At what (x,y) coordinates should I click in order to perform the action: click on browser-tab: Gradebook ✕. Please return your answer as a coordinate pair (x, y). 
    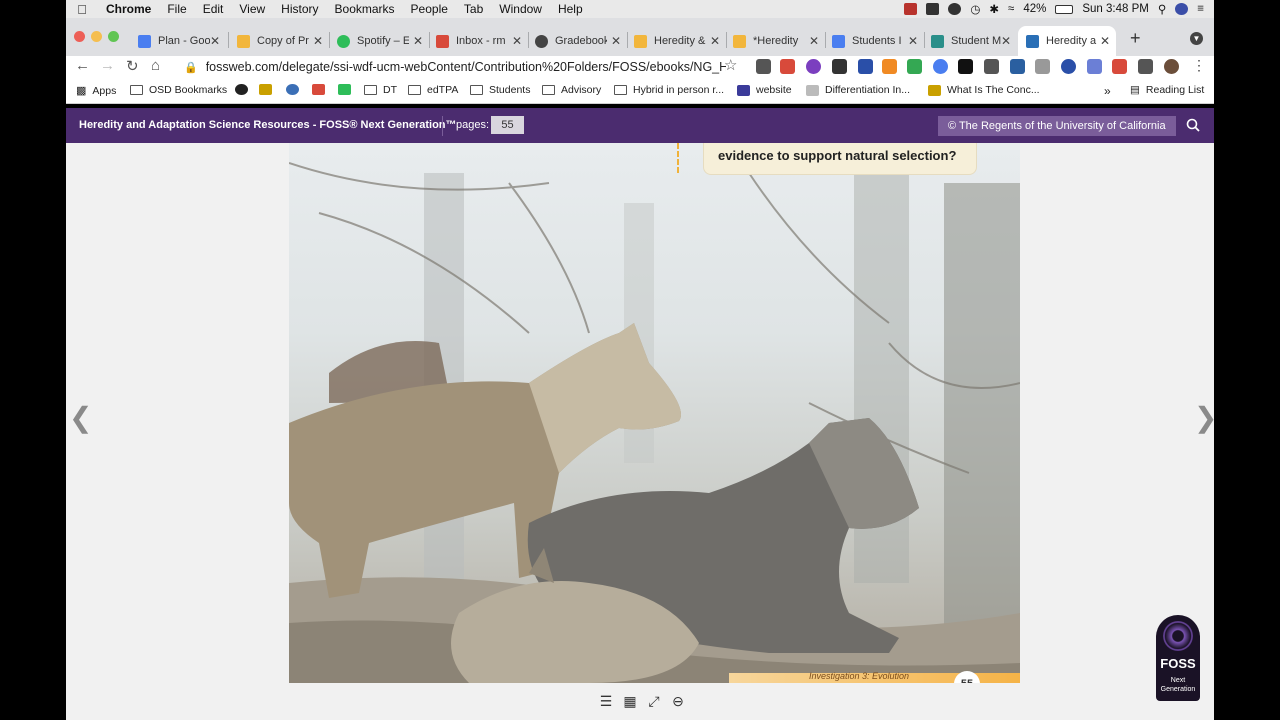
    Looking at the image, I should click on (577, 41).